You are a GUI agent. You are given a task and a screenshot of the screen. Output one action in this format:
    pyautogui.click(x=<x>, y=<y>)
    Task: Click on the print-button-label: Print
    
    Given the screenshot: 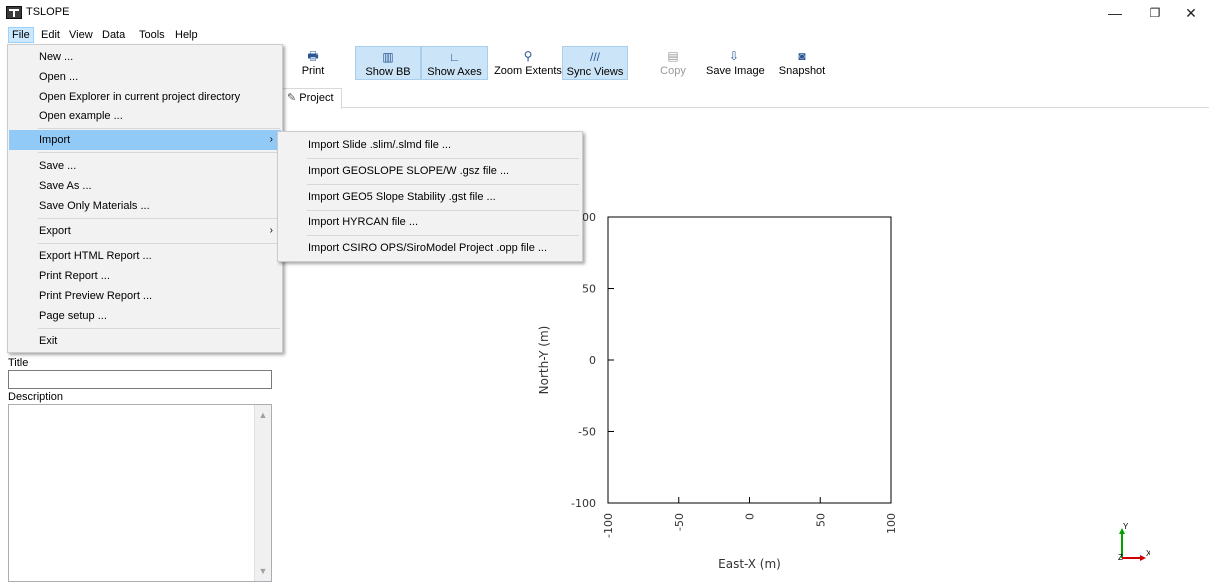 What is the action you would take?
    pyautogui.click(x=313, y=71)
    